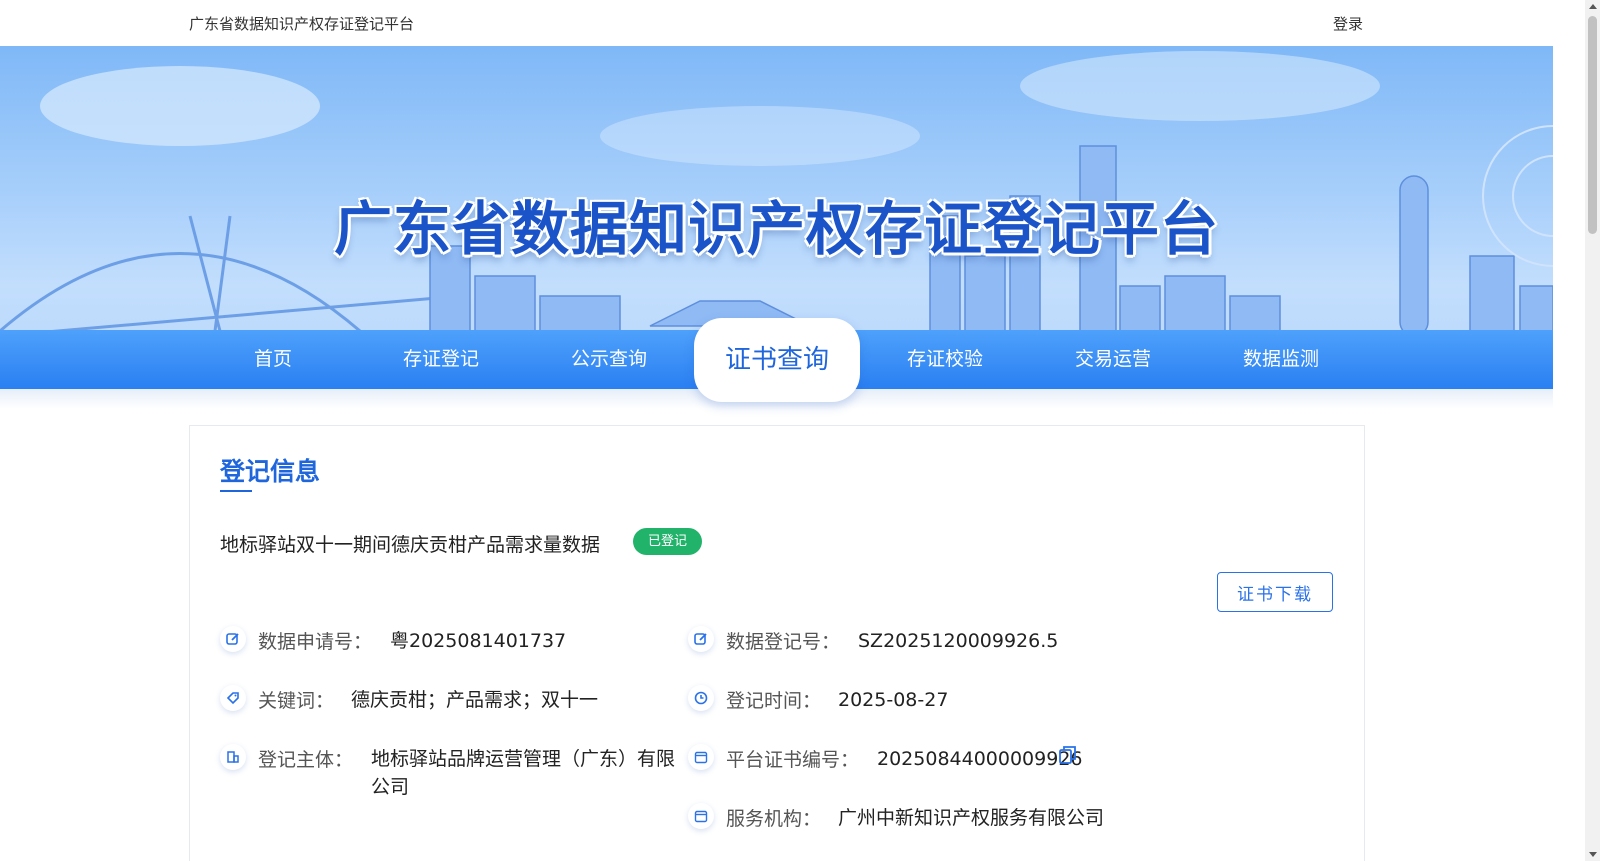 The height and width of the screenshot is (861, 1600). Describe the element at coordinates (236, 491) in the screenshot. I see `section-underline` at that location.